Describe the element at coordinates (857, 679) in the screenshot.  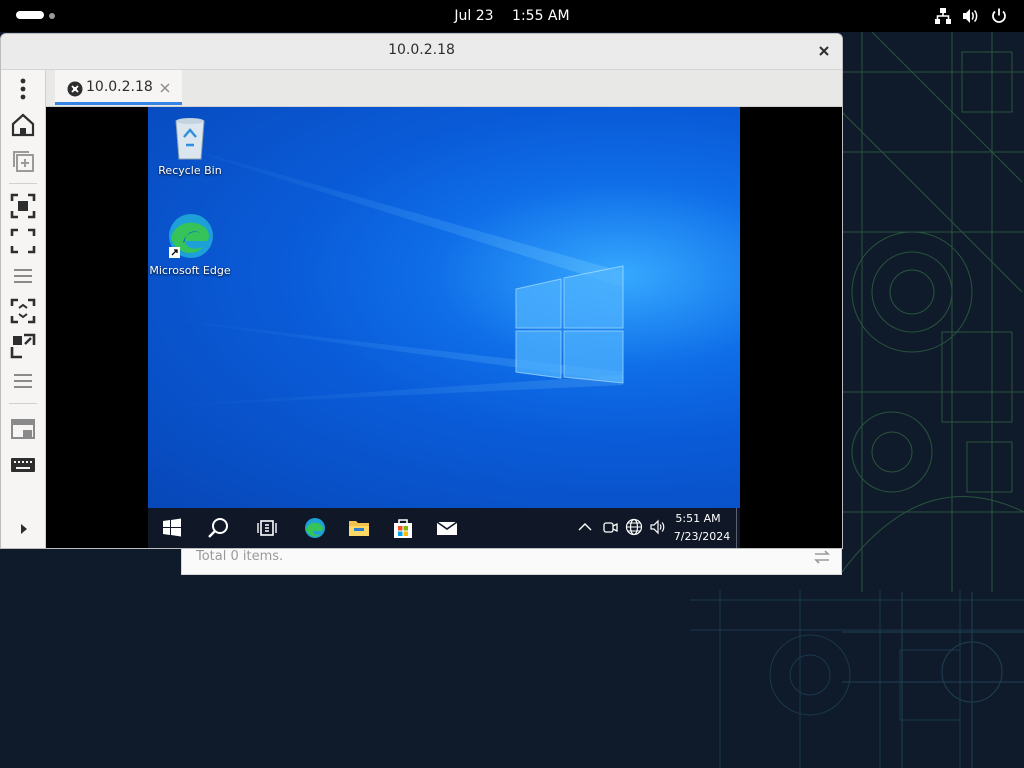
I see `wallpaper-blueprint-lower` at that location.